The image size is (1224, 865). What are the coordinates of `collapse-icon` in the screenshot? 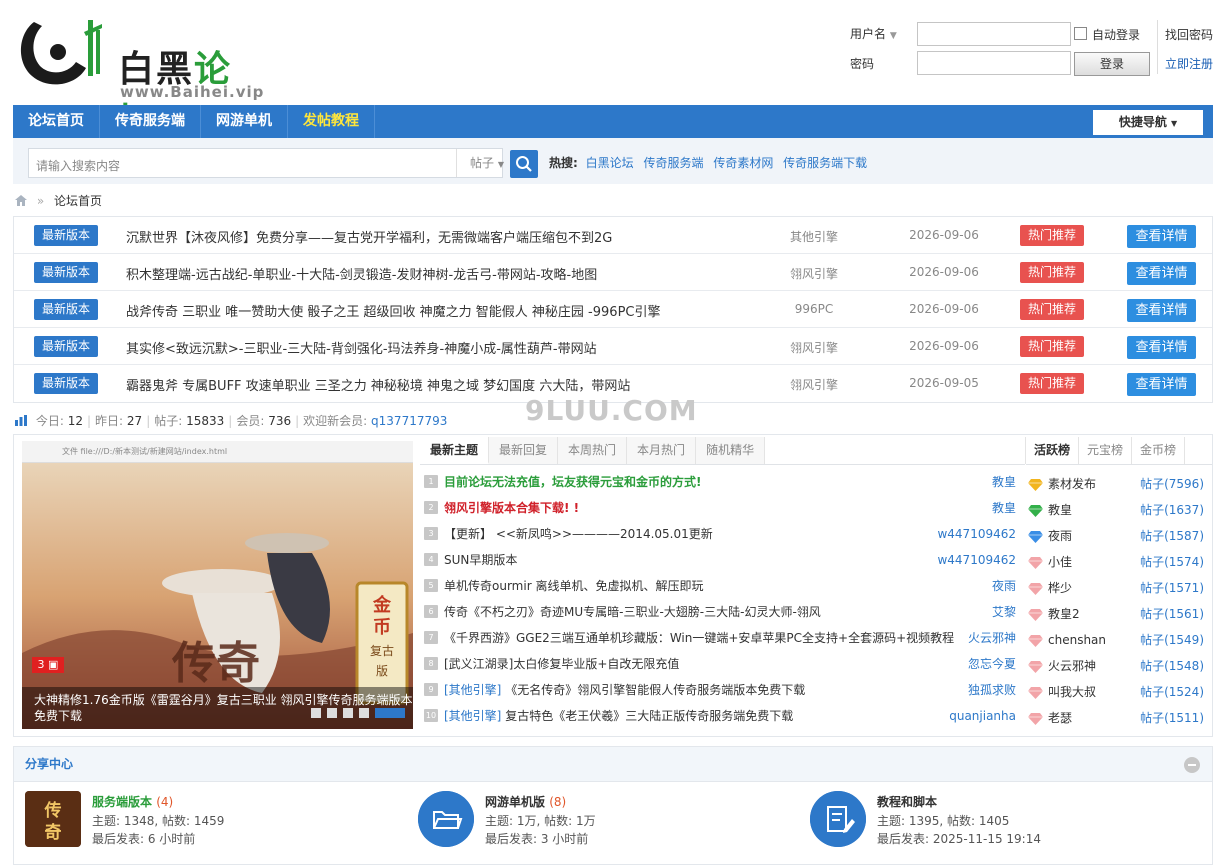 It's located at (1192, 765).